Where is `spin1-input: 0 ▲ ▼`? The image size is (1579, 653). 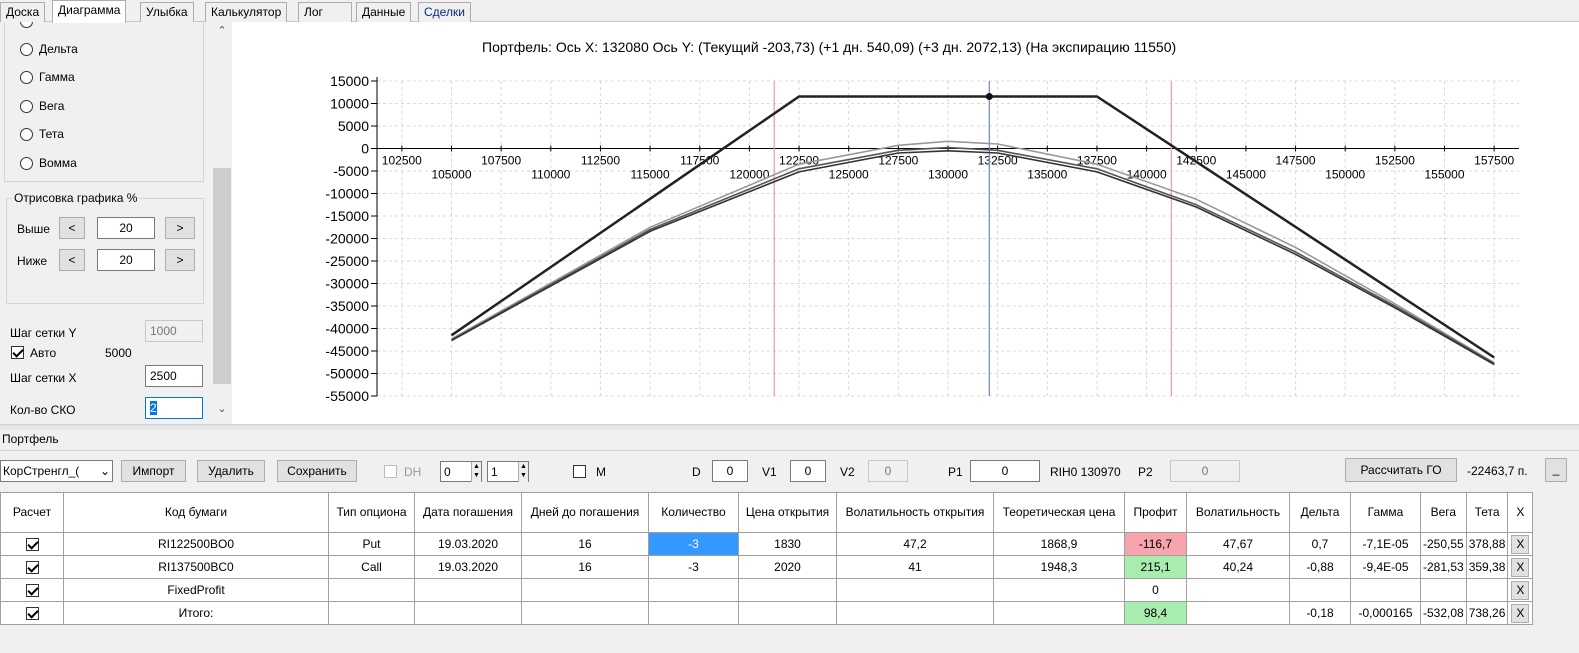 spin1-input: 0 ▲ ▼ is located at coordinates (461, 471).